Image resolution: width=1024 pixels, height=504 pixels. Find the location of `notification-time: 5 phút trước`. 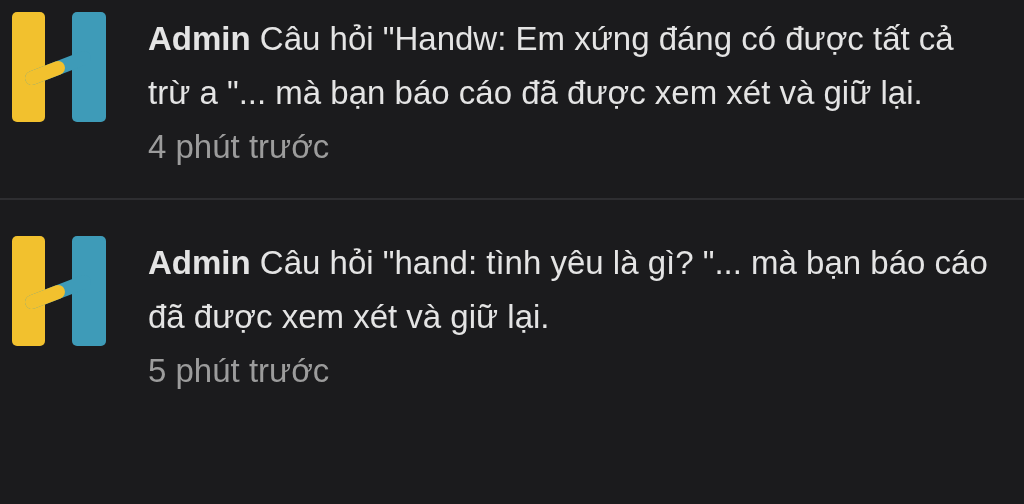

notification-time: 5 phút trước is located at coordinates (239, 371).